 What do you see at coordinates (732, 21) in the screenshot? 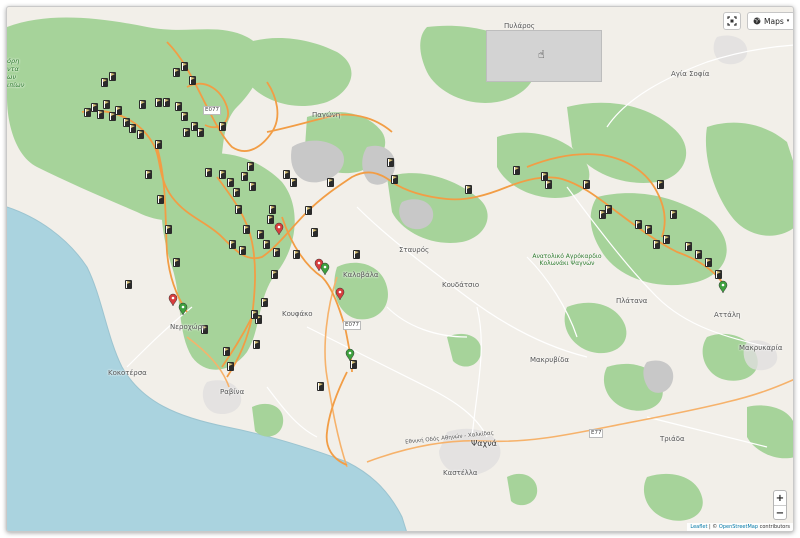
I see `fullscreen-button` at bounding box center [732, 21].